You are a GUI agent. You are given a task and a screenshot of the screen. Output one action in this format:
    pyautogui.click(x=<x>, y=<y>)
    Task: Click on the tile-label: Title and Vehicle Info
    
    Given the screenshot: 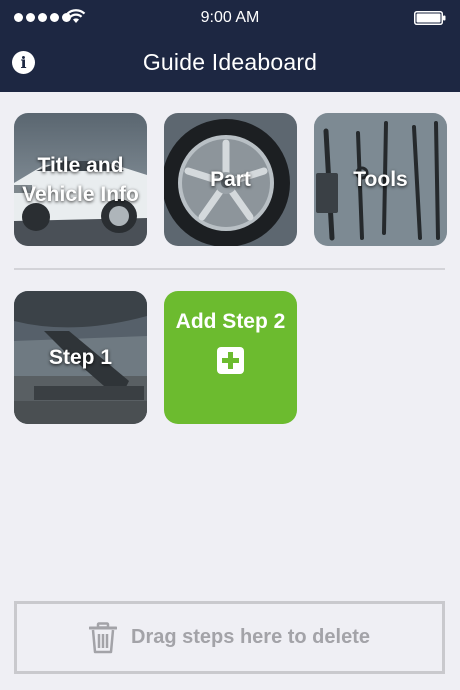 What is the action you would take?
    pyautogui.click(x=80, y=179)
    